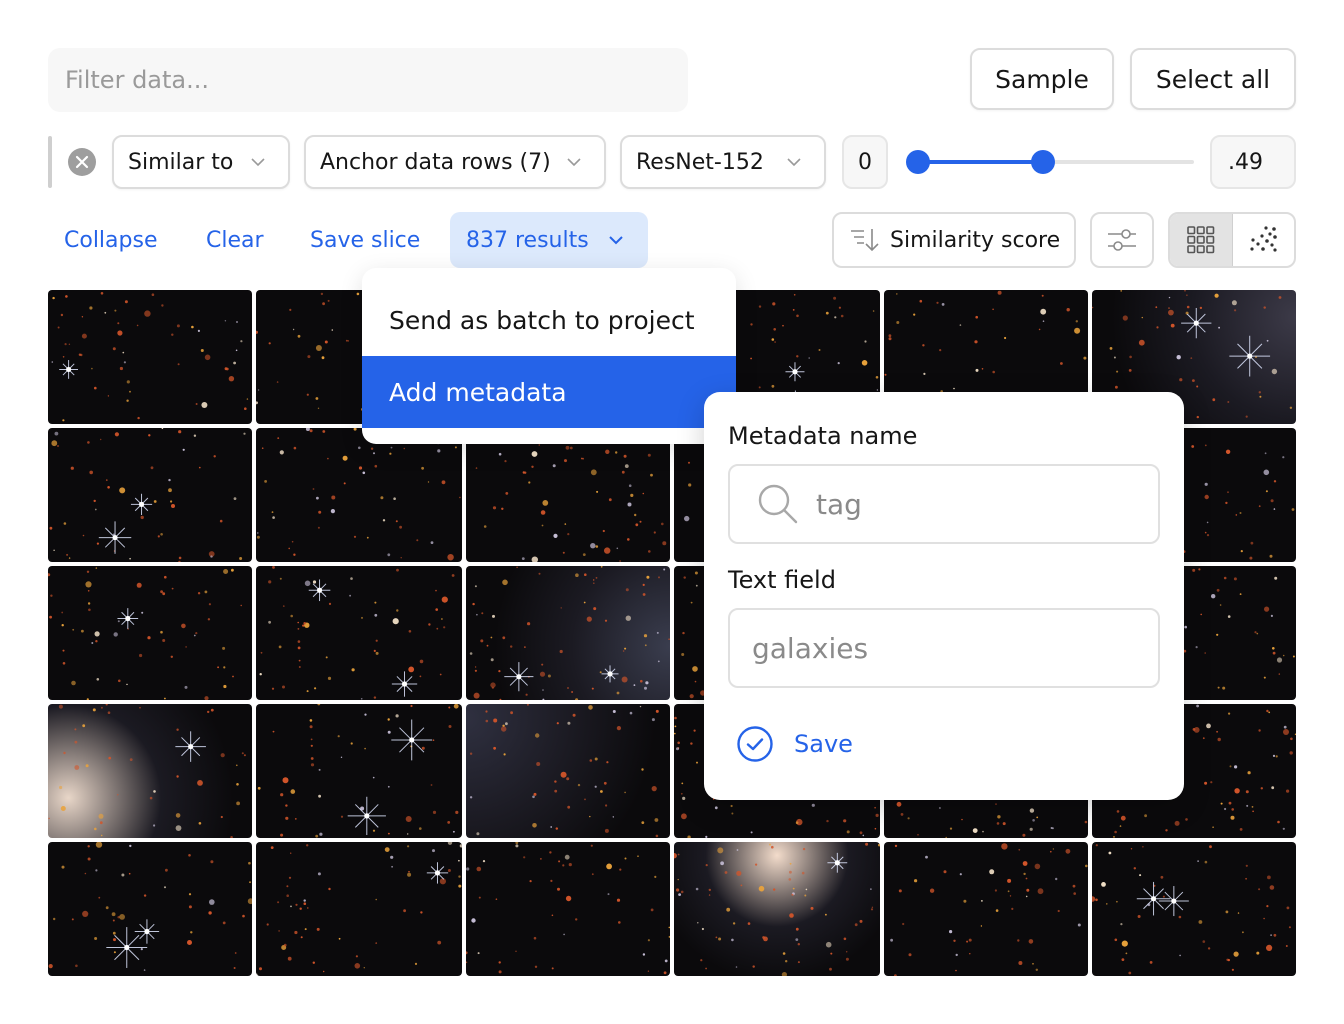 The image size is (1344, 1024). I want to click on metadata-name-label: Metadata name, so click(823, 436).